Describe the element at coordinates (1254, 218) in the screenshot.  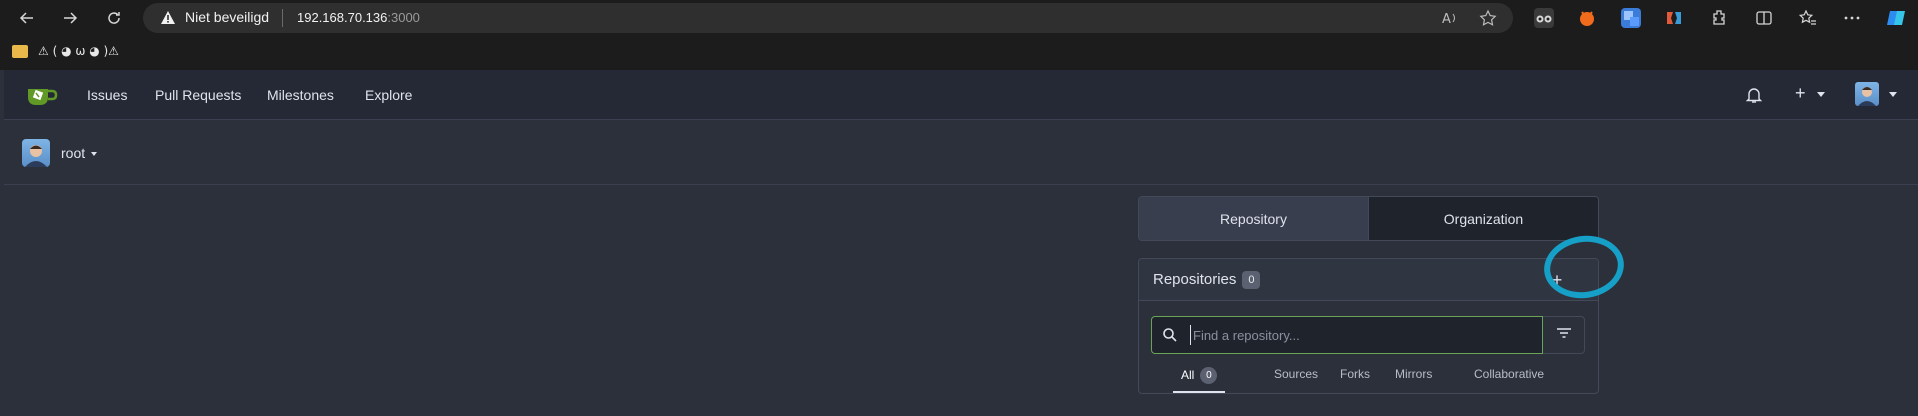
I see `tab-repository: Repository` at that location.